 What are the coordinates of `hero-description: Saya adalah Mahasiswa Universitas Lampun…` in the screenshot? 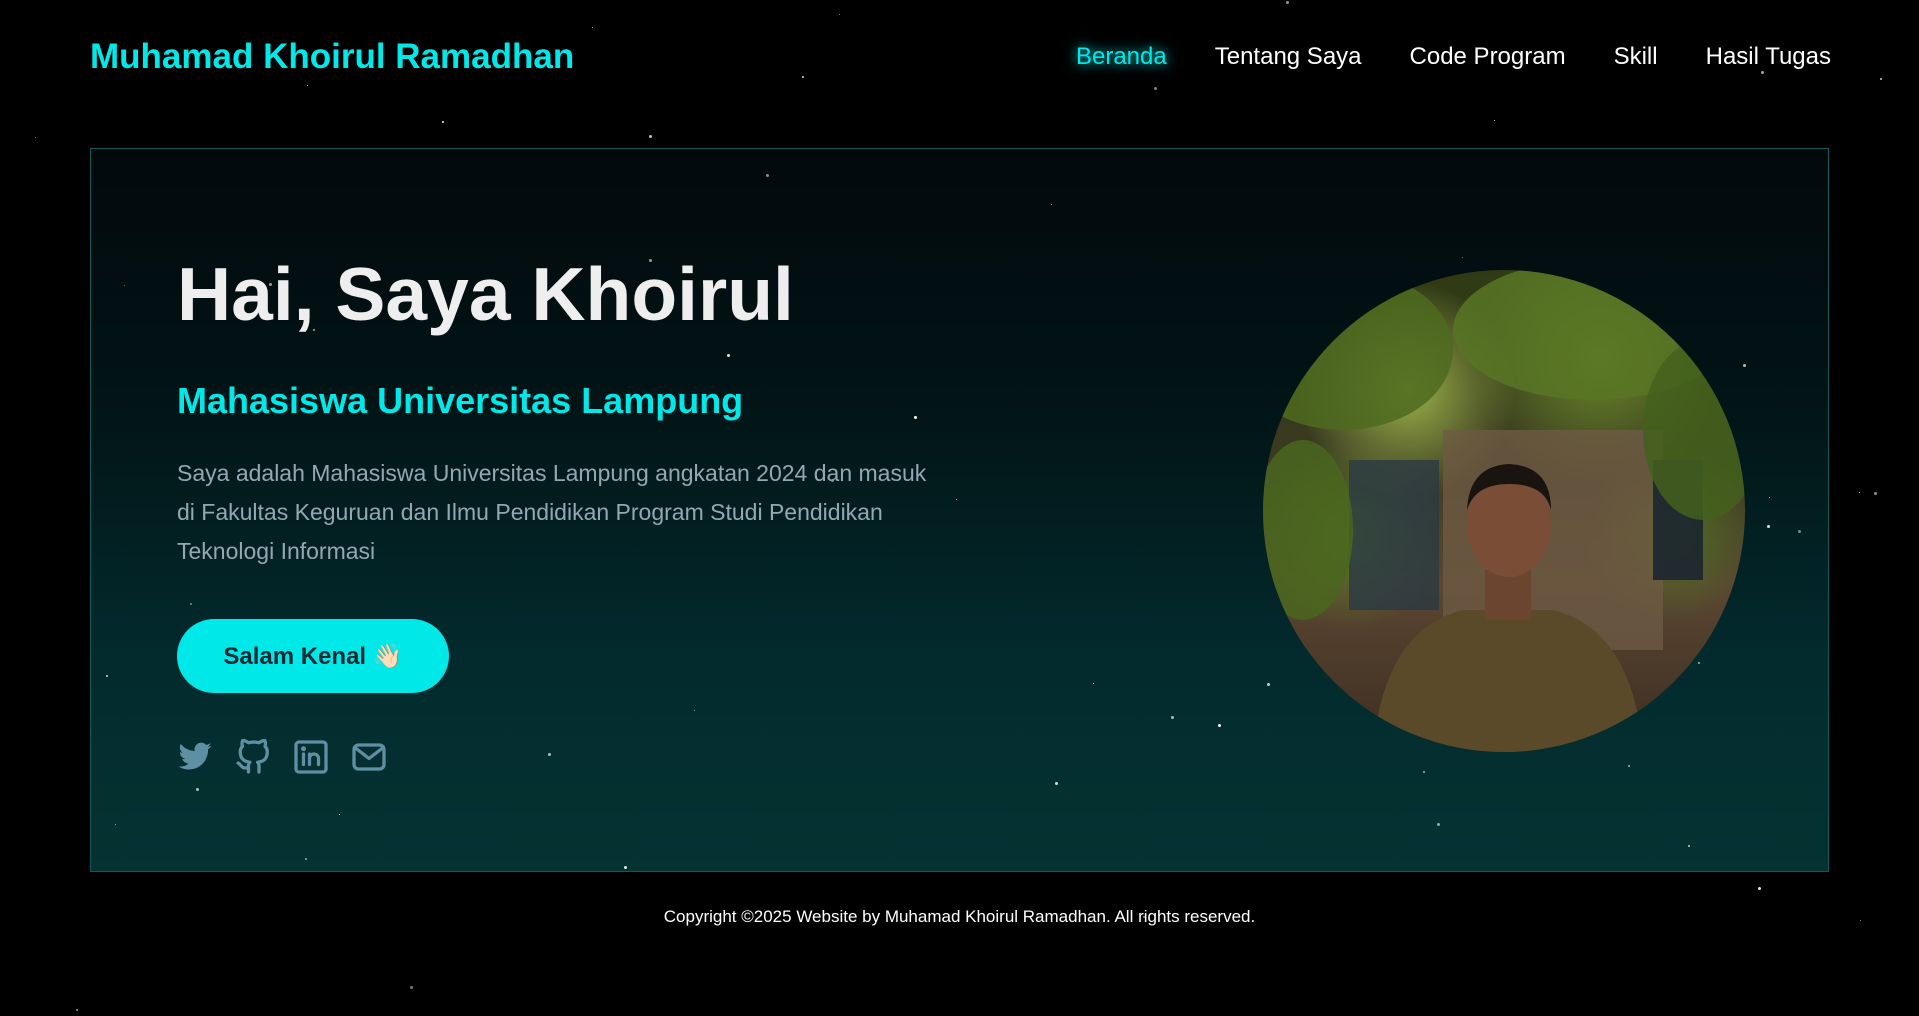 It's located at (552, 512).